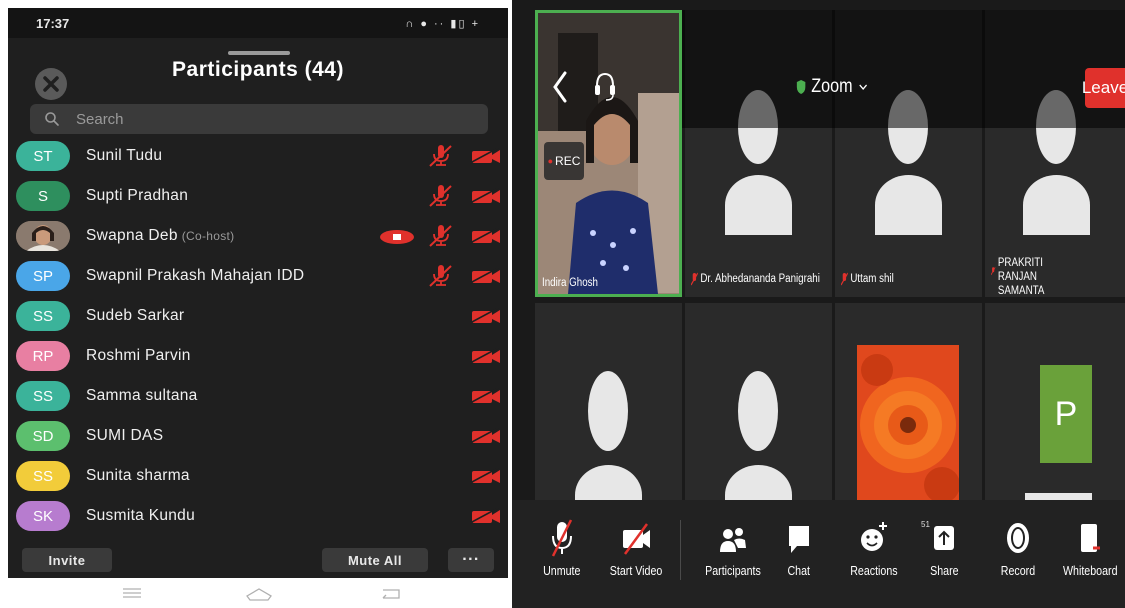 This screenshot has width=1125, height=608. What do you see at coordinates (266, 119) in the screenshot?
I see `search-input` at bounding box center [266, 119].